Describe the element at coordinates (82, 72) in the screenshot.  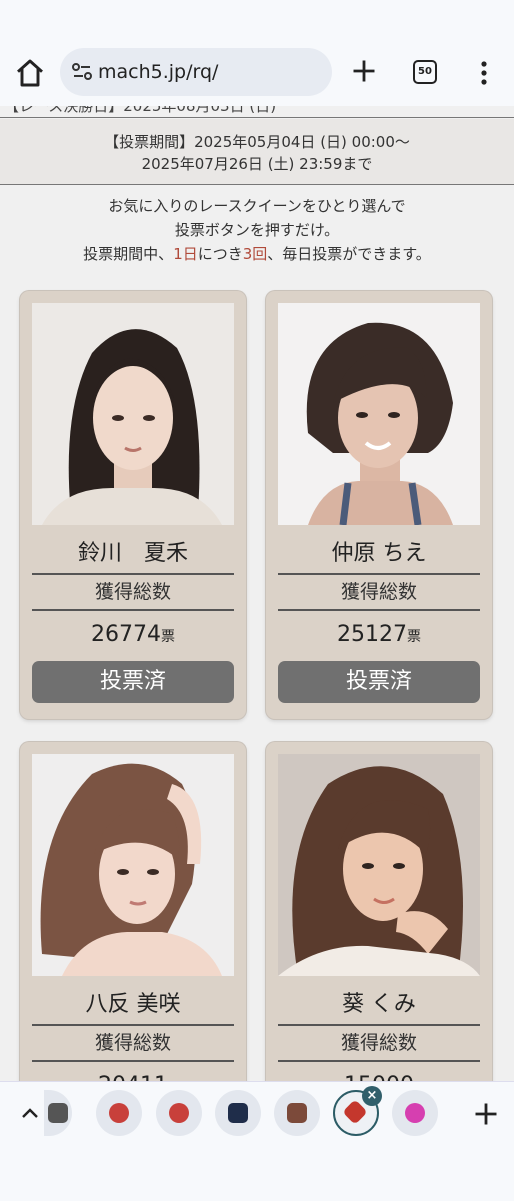
I see `site-settings-icon` at that location.